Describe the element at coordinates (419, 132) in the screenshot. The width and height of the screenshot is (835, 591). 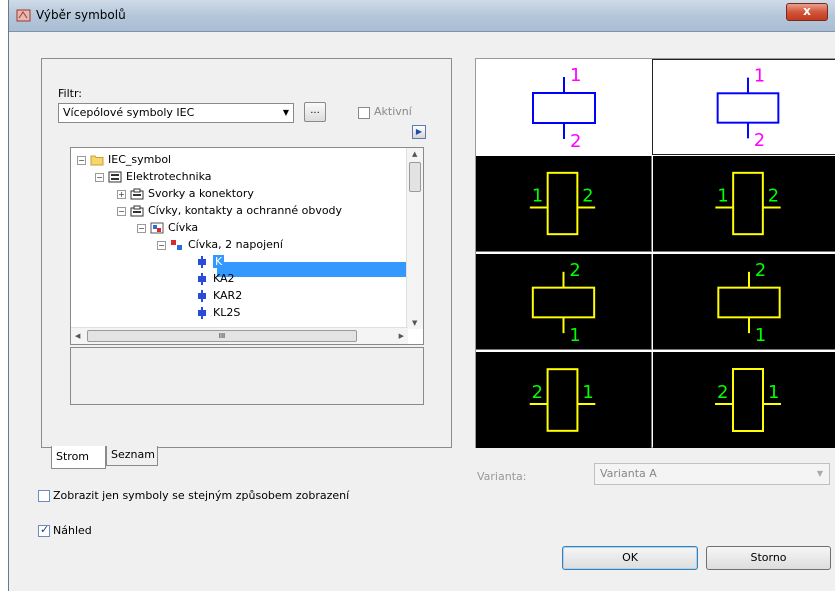
I see `play-icon: ▶` at that location.